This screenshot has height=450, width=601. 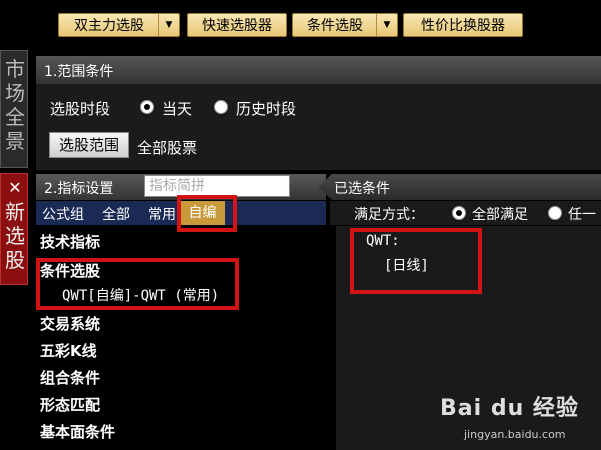 What do you see at coordinates (237, 25) in the screenshot?
I see `quick-selector-button: 快速选股器` at bounding box center [237, 25].